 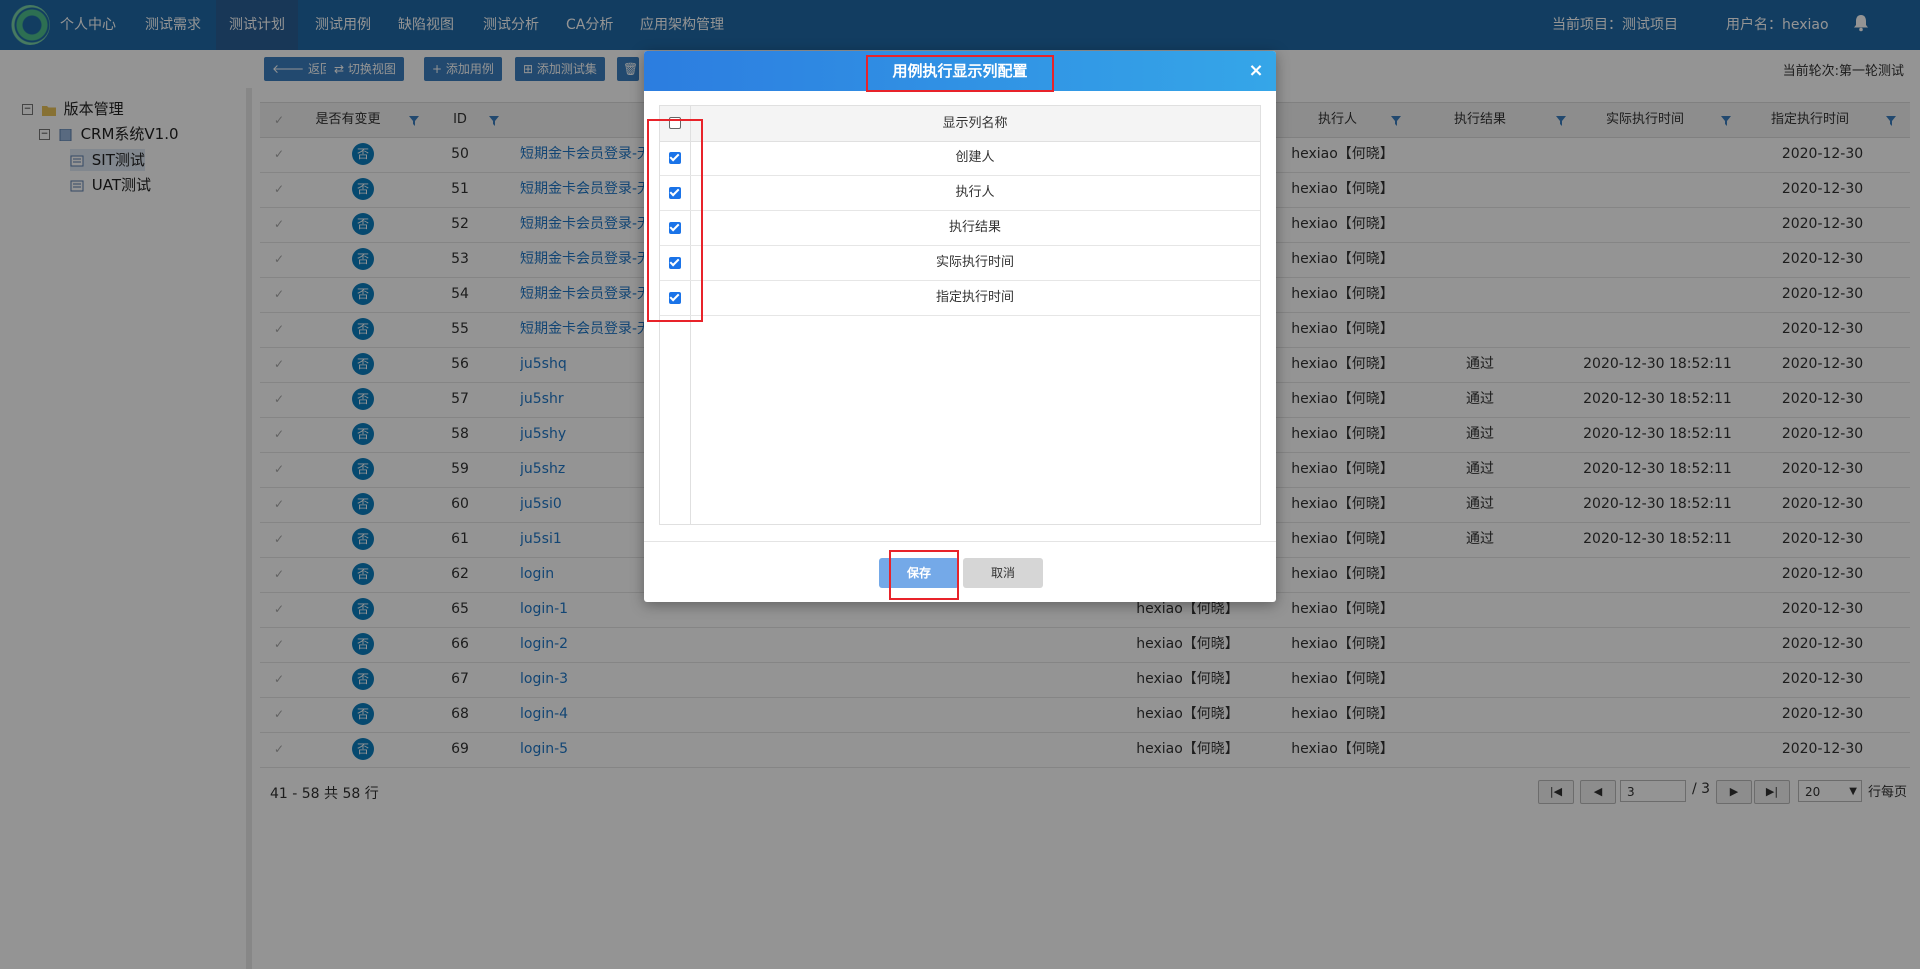 I want to click on highlight-save, so click(x=924, y=575).